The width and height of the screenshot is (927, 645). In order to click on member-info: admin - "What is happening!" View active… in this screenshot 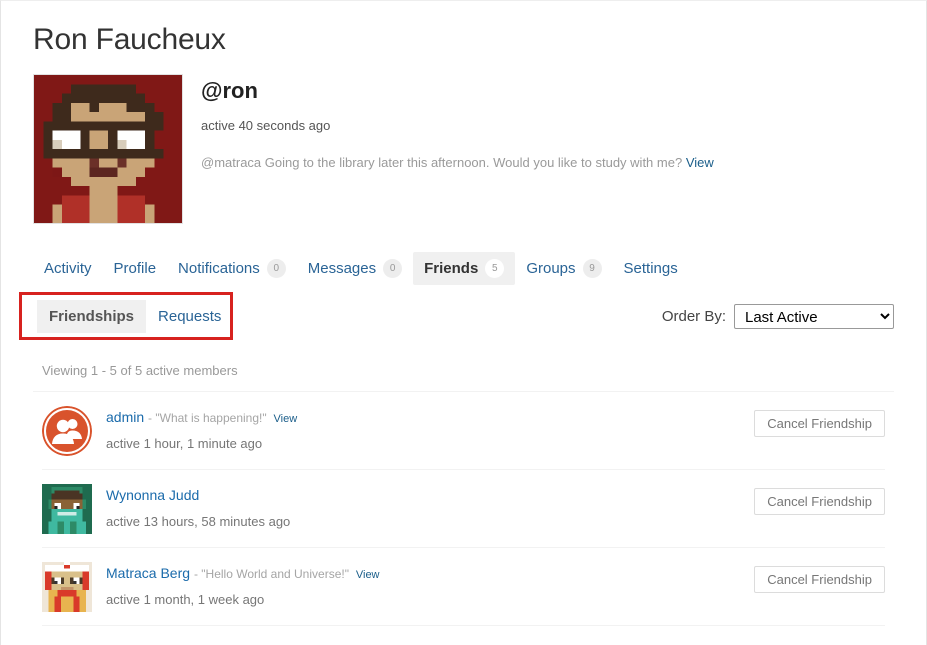, I will do `click(430, 428)`.